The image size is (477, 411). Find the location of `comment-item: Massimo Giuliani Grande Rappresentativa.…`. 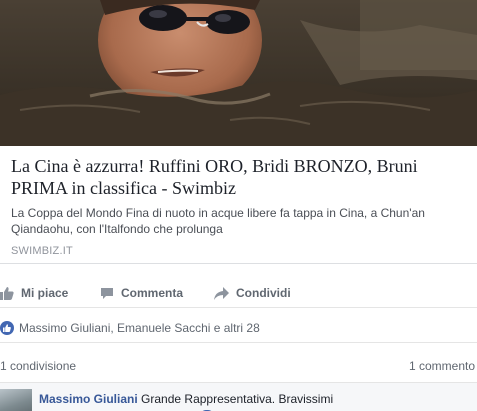

comment-item: Massimo Giuliani Grande Rappresentativa.… is located at coordinates (238, 396).